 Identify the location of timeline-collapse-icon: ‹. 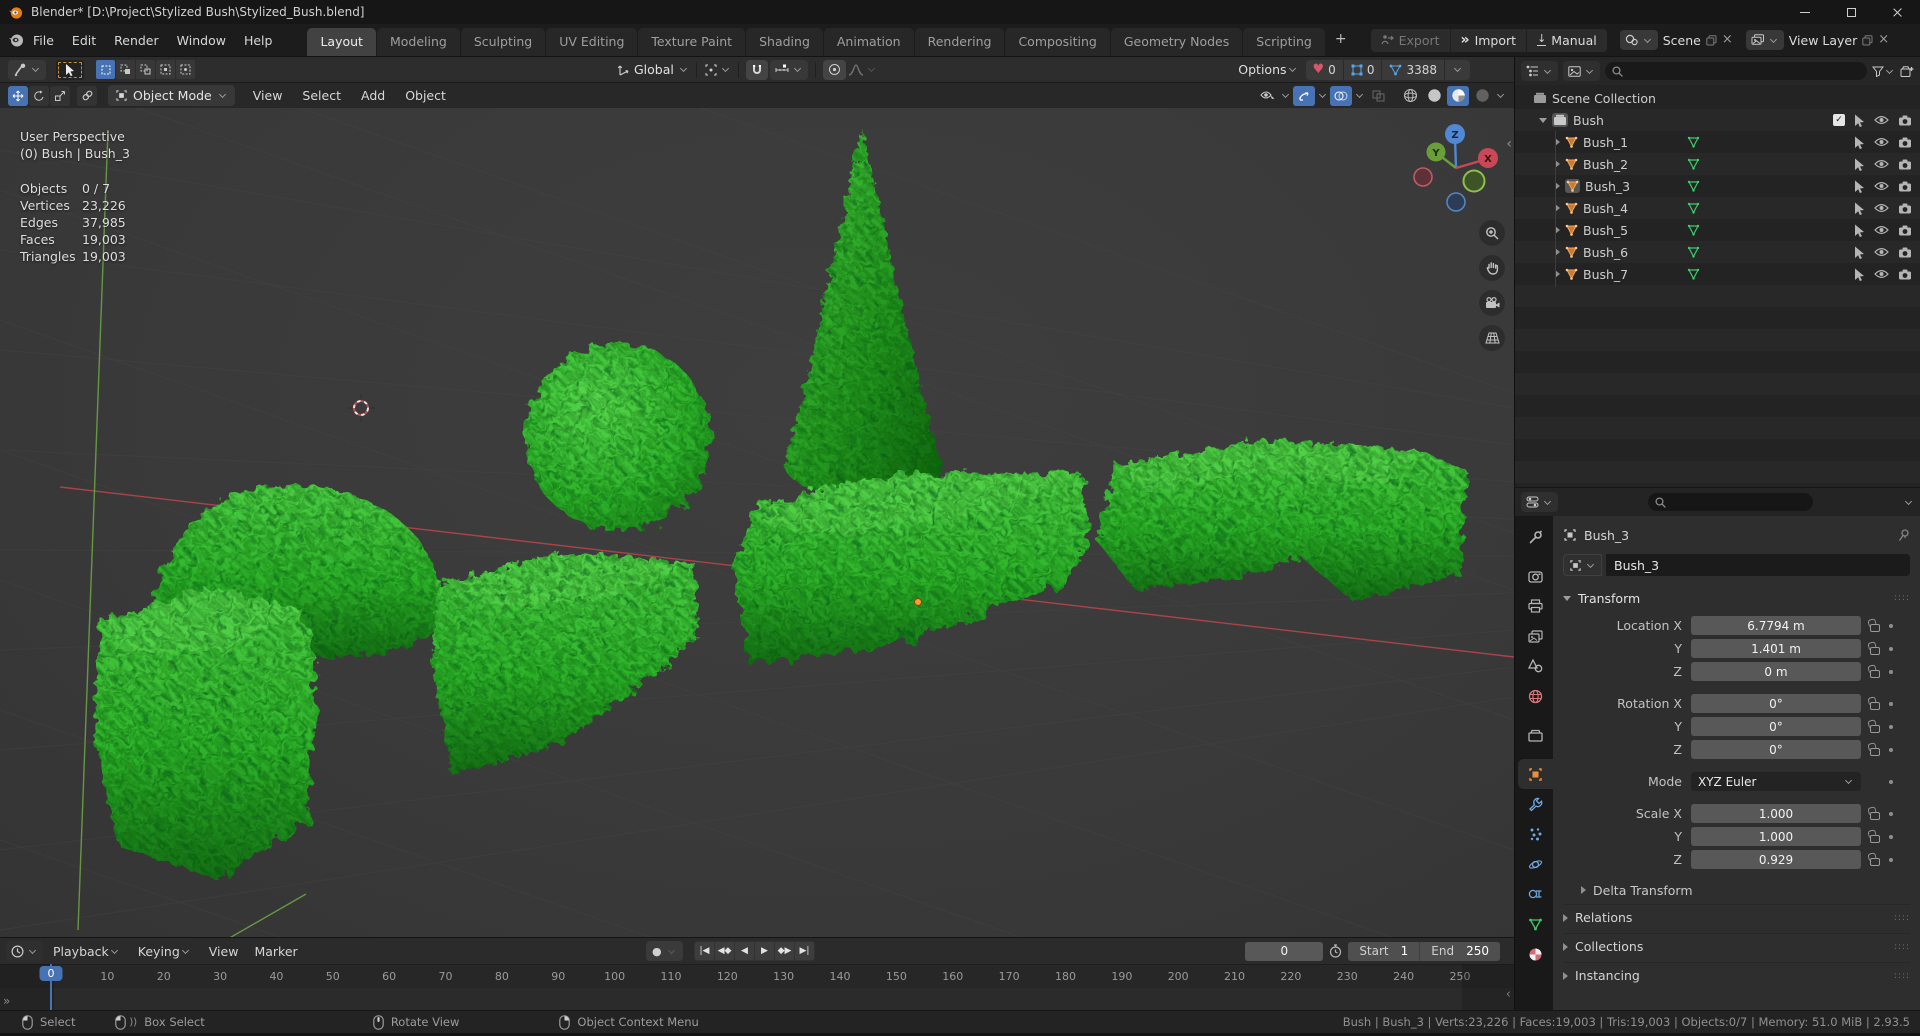
(1508, 994).